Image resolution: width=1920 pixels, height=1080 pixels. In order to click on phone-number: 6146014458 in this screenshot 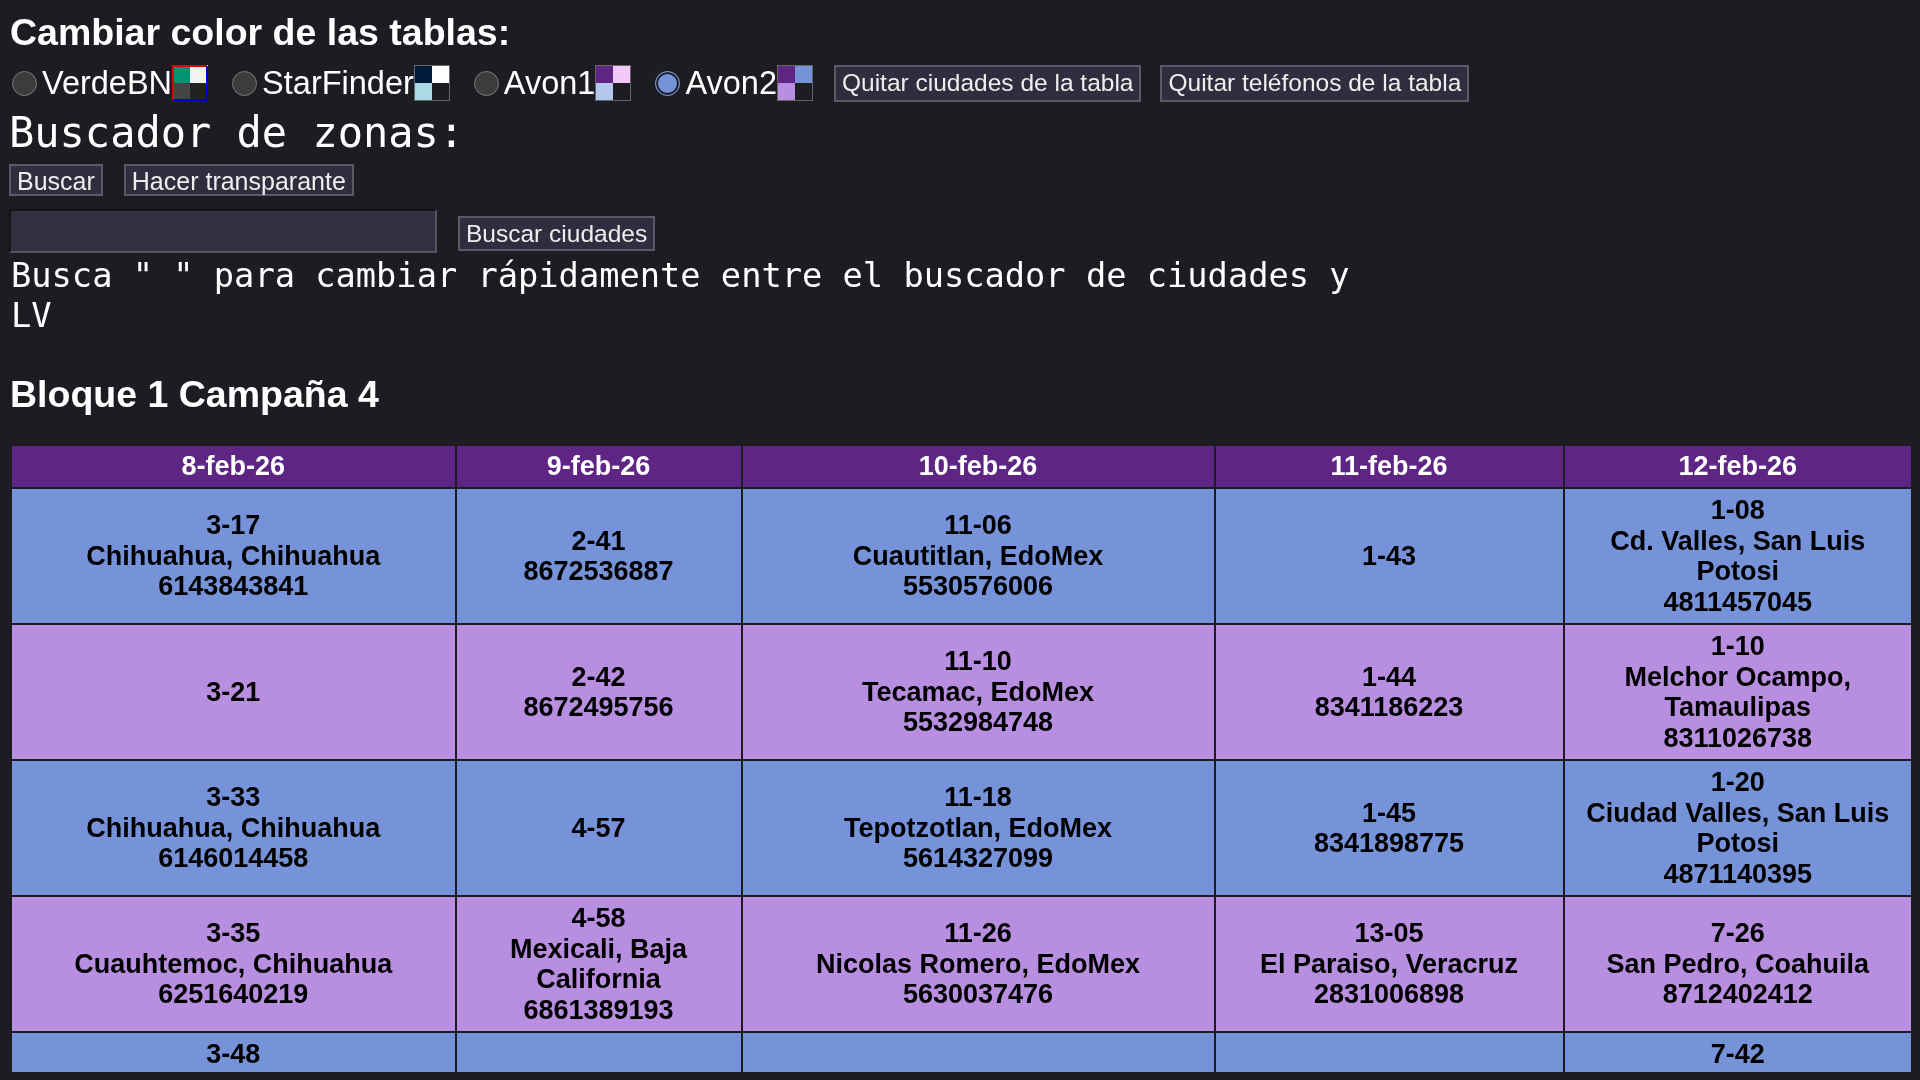, I will do `click(233, 858)`.